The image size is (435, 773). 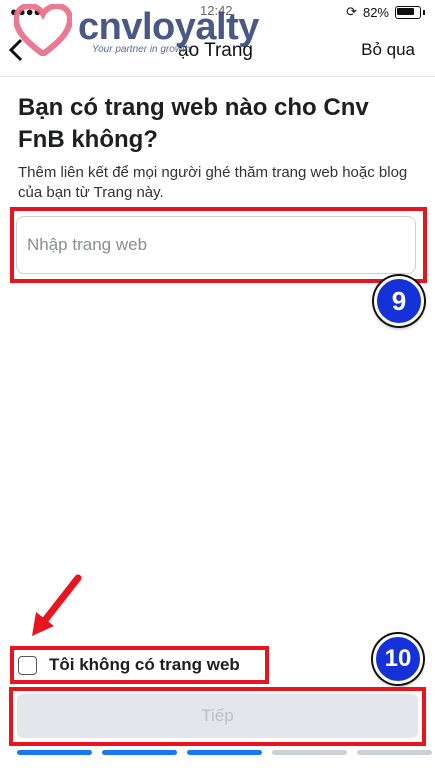 What do you see at coordinates (144, 665) in the screenshot?
I see `no-website-label: Tôi không có trang web` at bounding box center [144, 665].